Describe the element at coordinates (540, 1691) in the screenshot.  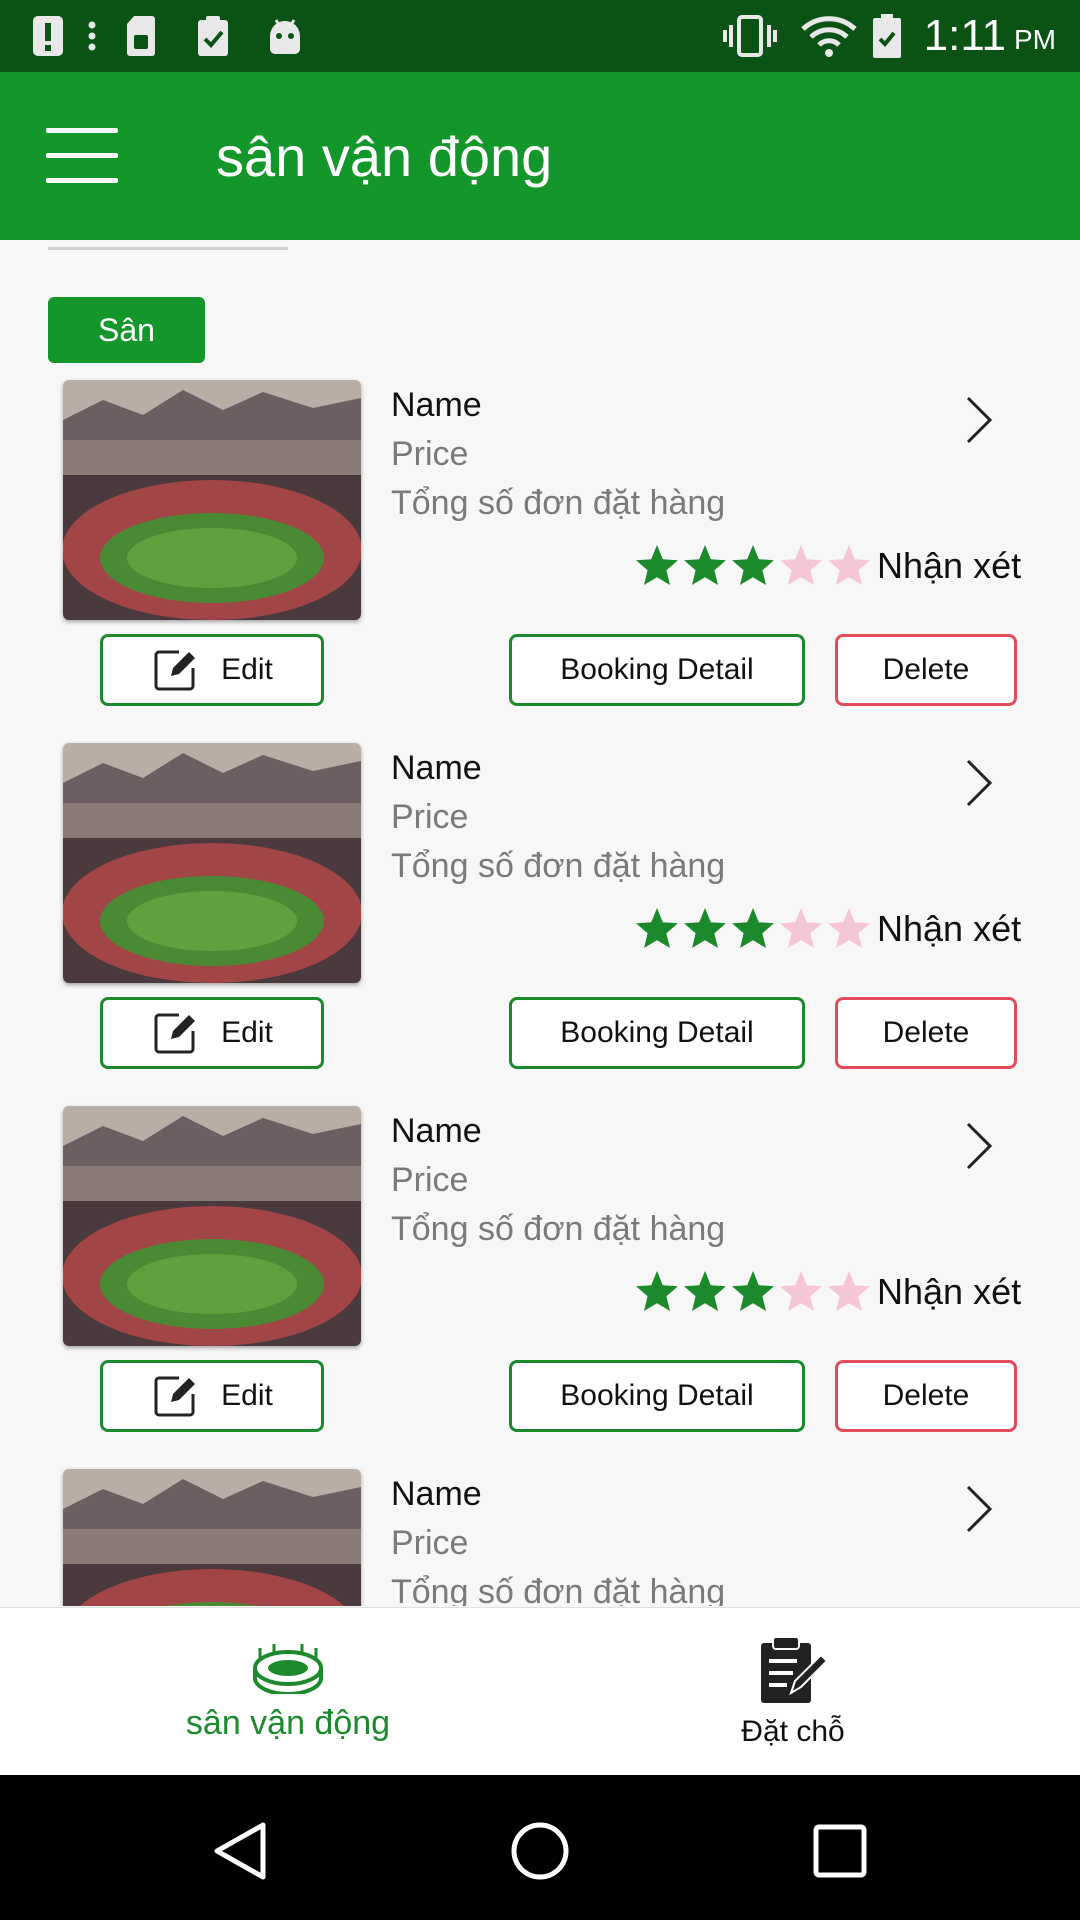
I see `bottom-navigation: sân vận động Đặt chỗ` at that location.